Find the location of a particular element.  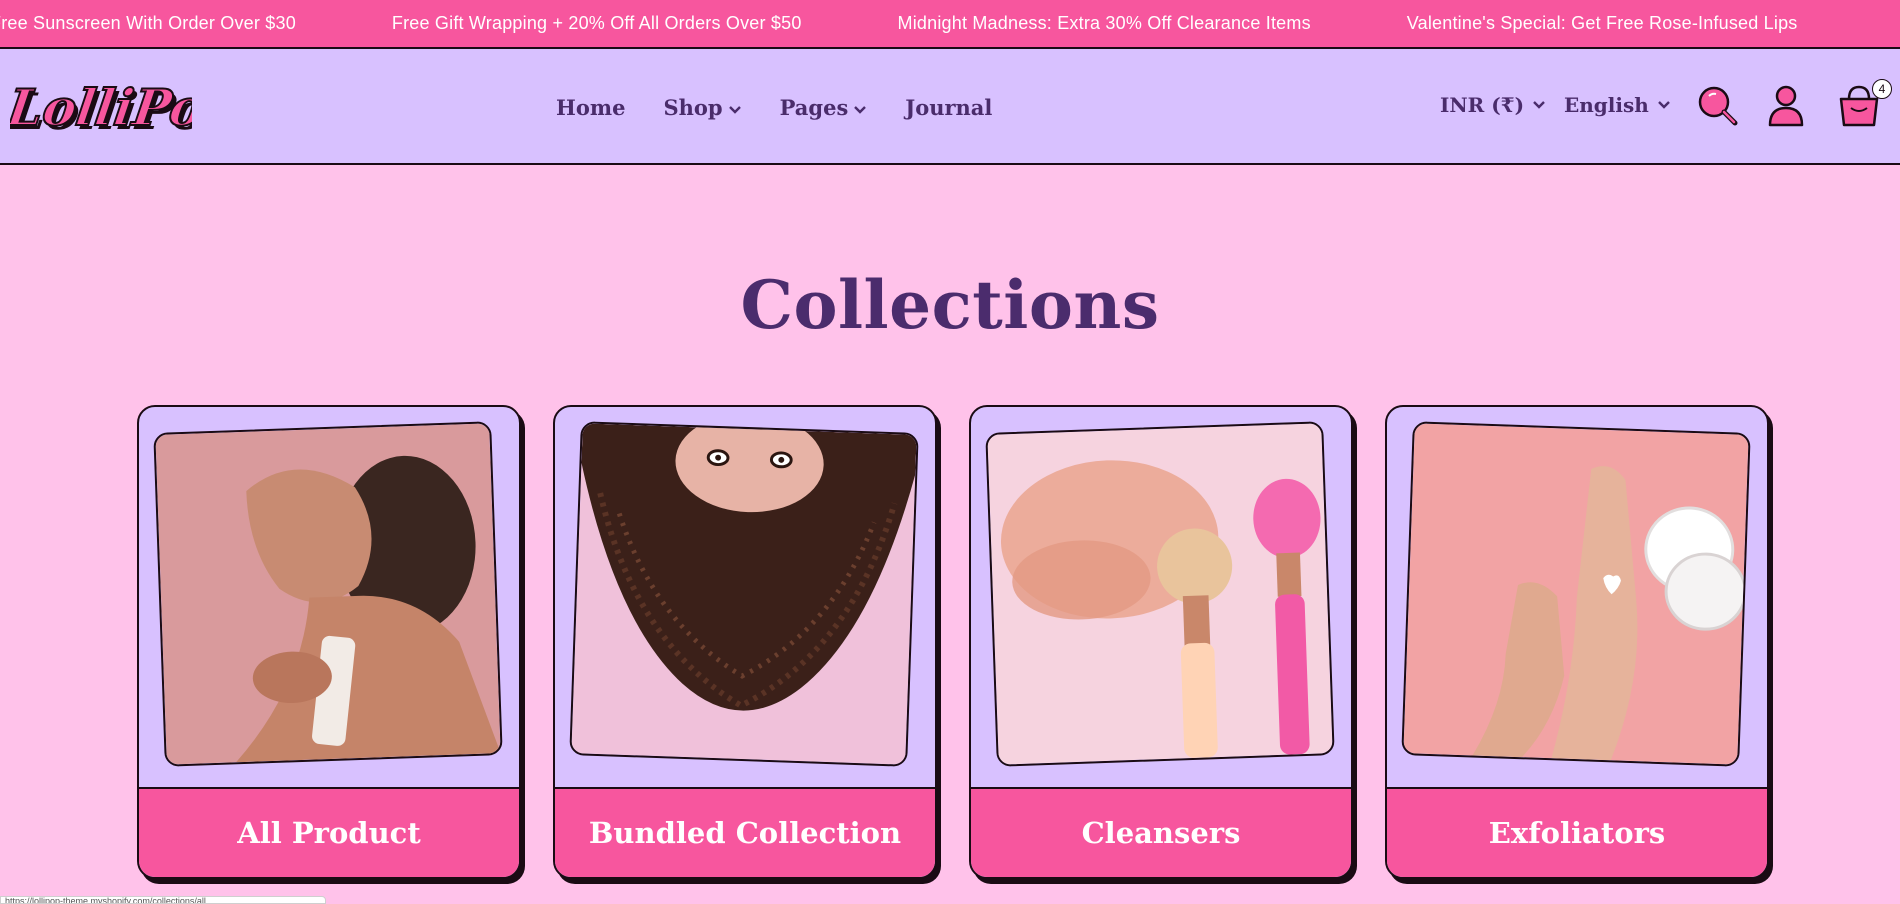

brand-logo: LolliPop LolliPop is located at coordinates (123, 107).